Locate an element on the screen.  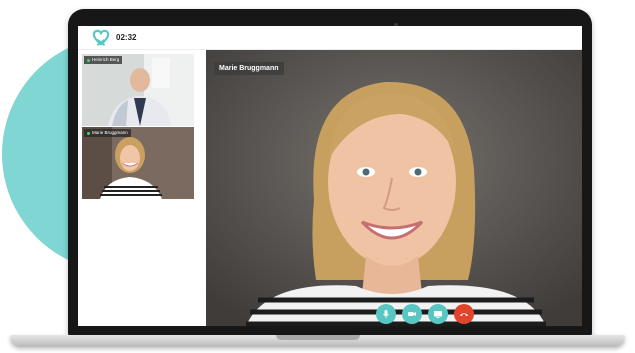
microphone-button is located at coordinates (386, 314).